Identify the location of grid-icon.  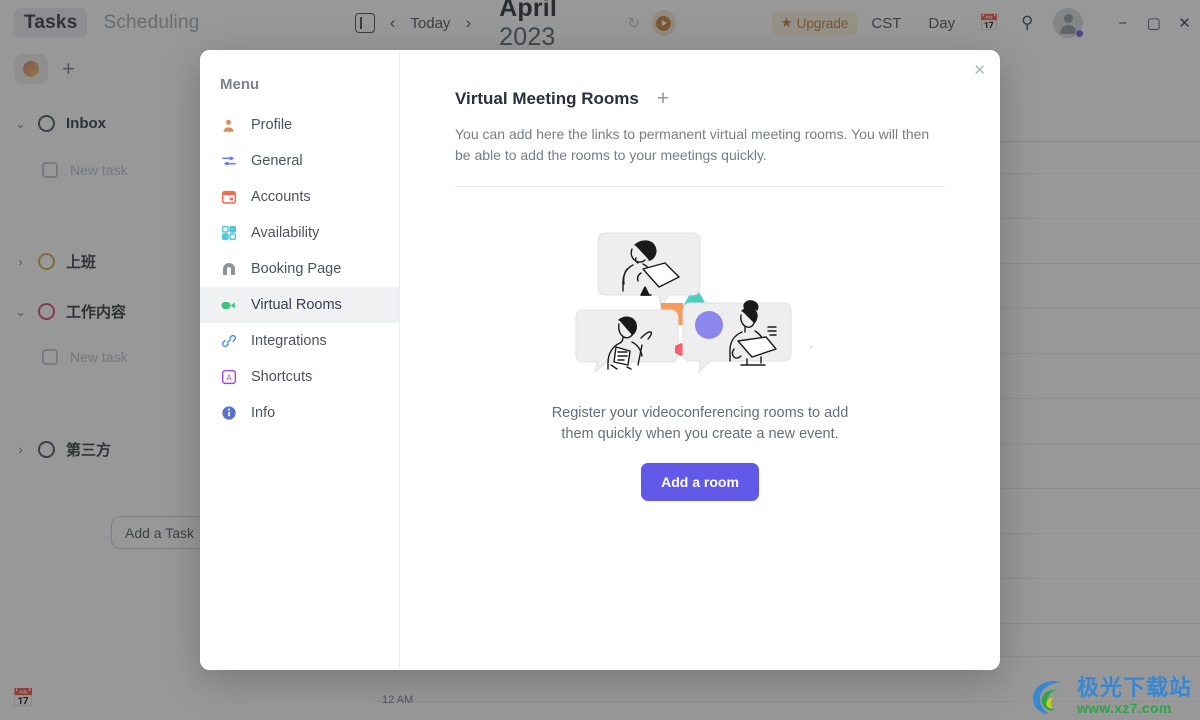
(228, 233).